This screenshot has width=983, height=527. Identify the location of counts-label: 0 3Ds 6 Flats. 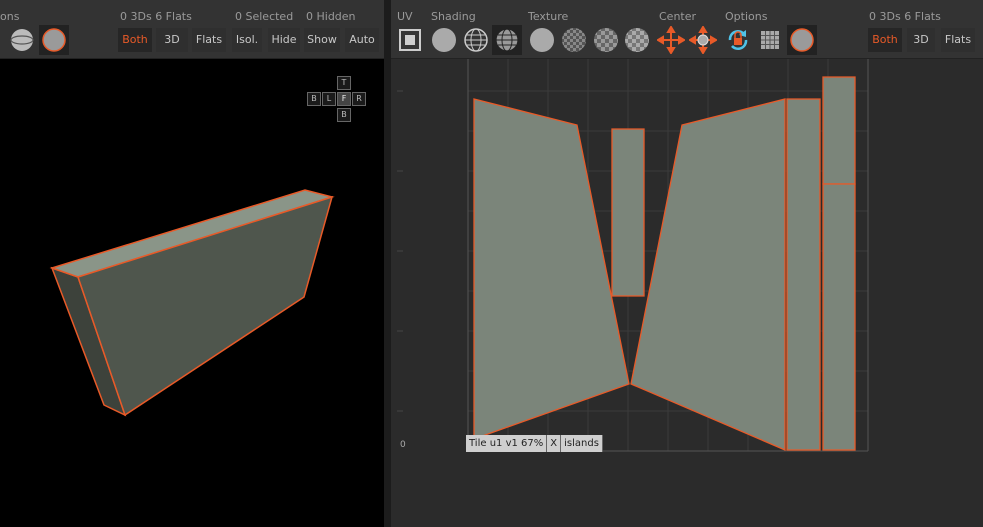
(905, 16).